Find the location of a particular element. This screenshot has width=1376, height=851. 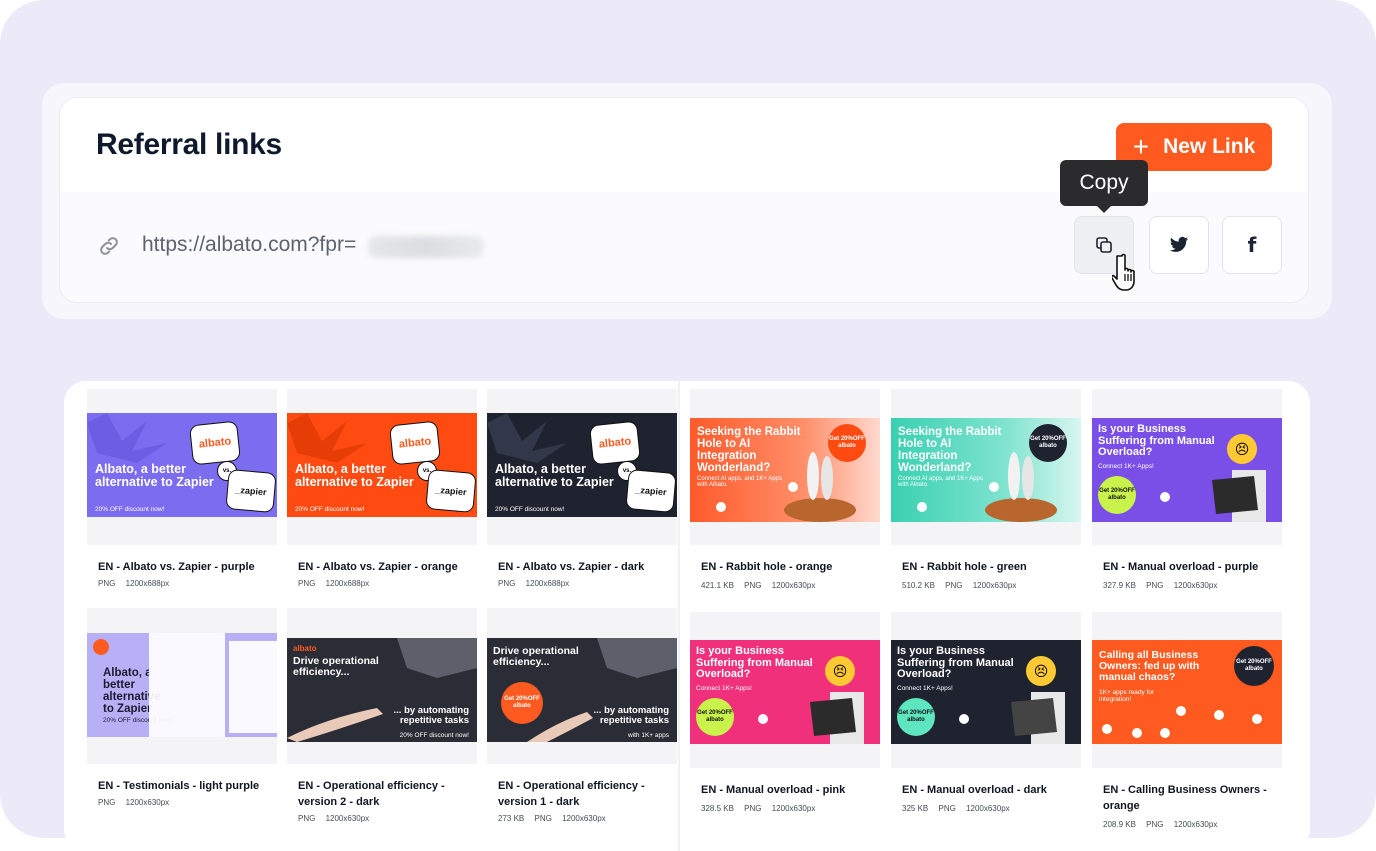

file-size: 273 KB is located at coordinates (511, 818).